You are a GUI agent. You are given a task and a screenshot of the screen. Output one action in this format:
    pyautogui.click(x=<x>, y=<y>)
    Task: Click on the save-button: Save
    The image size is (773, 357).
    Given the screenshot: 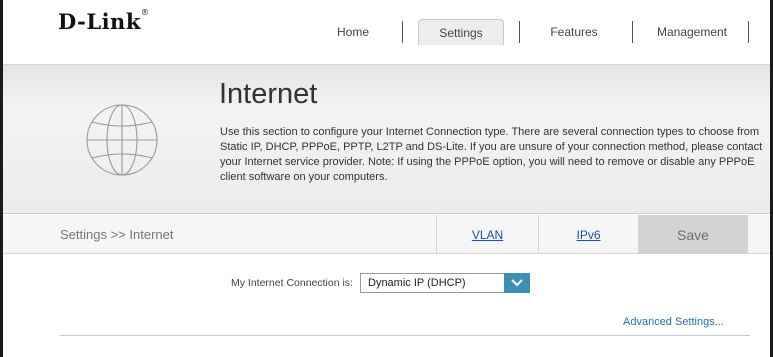 What is the action you would take?
    pyautogui.click(x=693, y=234)
    